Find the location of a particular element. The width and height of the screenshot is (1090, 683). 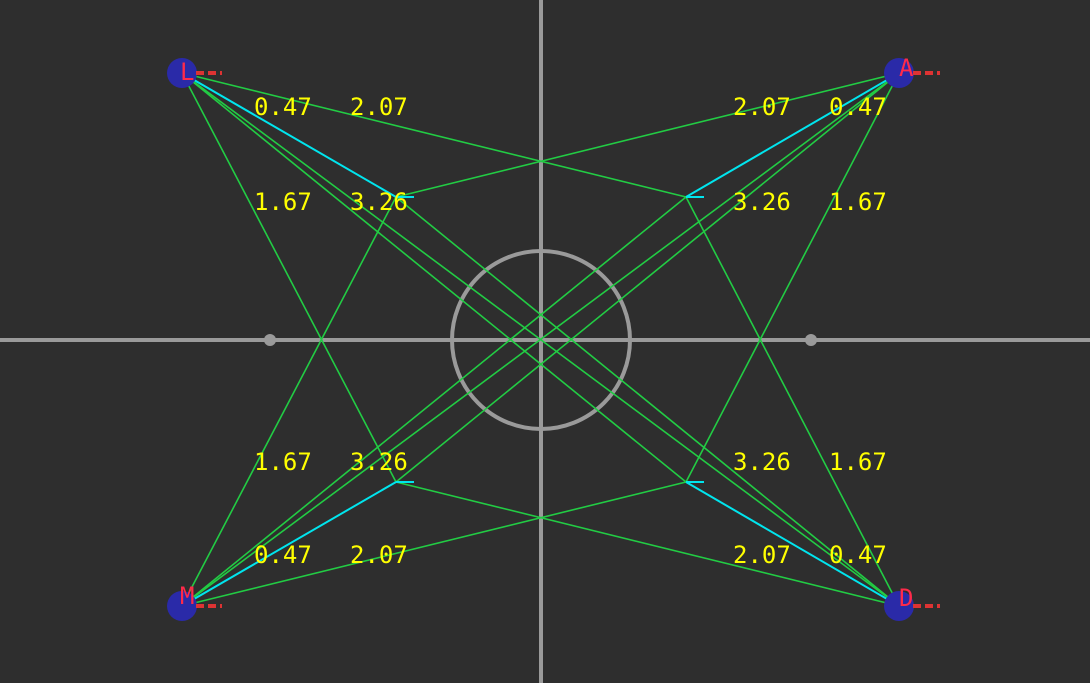

node-top-right: A is located at coordinates (912, 71).